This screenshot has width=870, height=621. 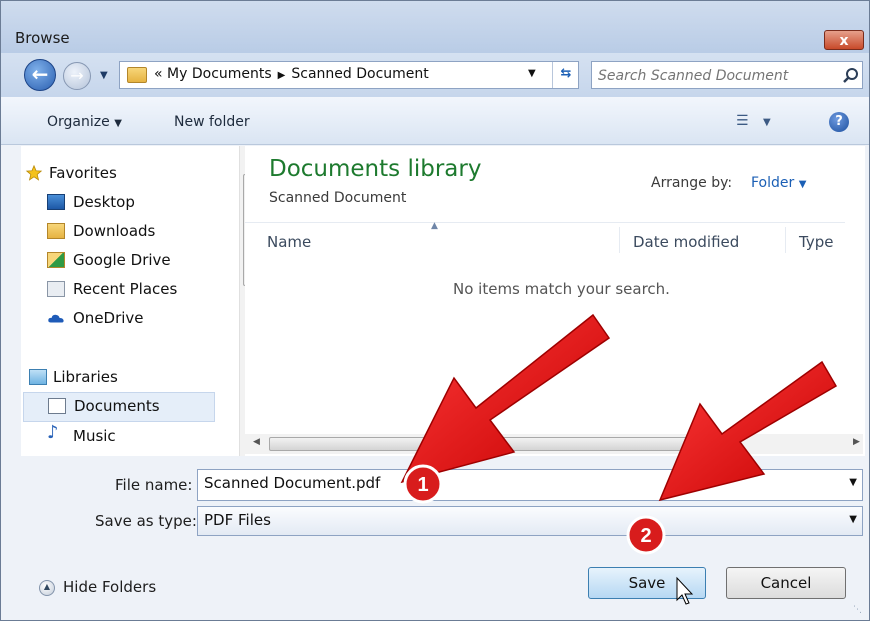 What do you see at coordinates (292, 483) in the screenshot?
I see `file-name-value: Scanned Document.pdf` at bounding box center [292, 483].